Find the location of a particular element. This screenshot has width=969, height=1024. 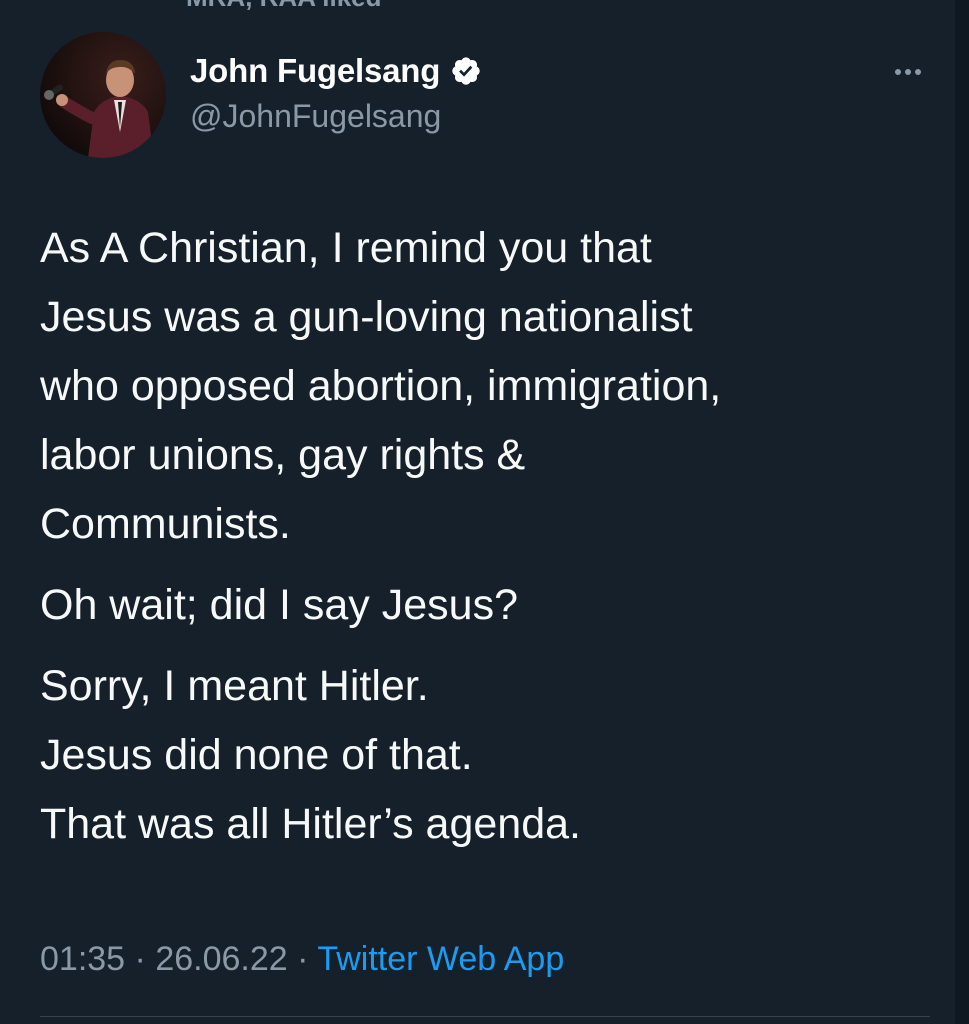

author-display-name: John Fugelsang is located at coordinates (315, 71).